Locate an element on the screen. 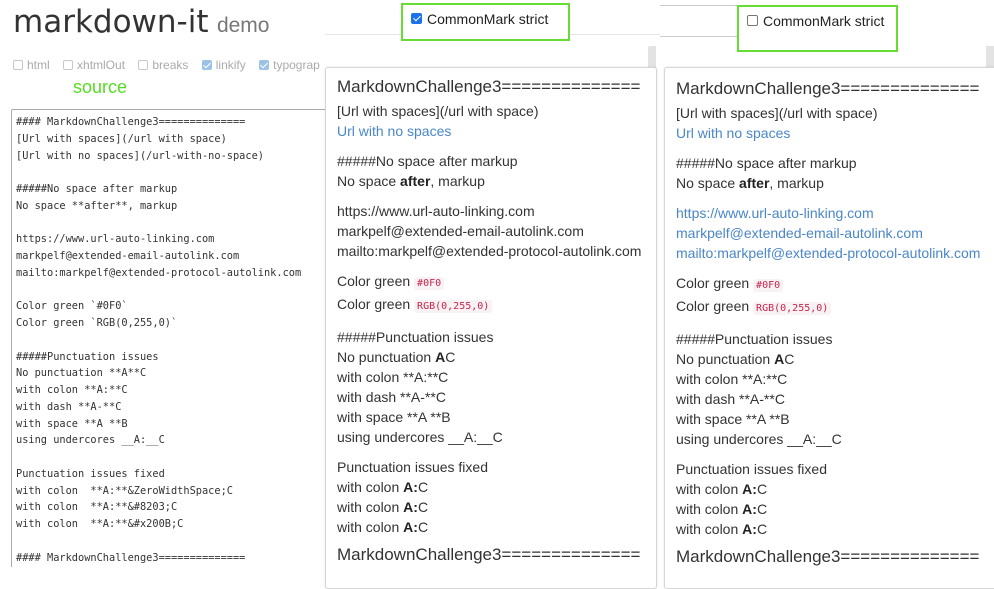  commonmark-strict-checkbox-checked is located at coordinates (416, 18).